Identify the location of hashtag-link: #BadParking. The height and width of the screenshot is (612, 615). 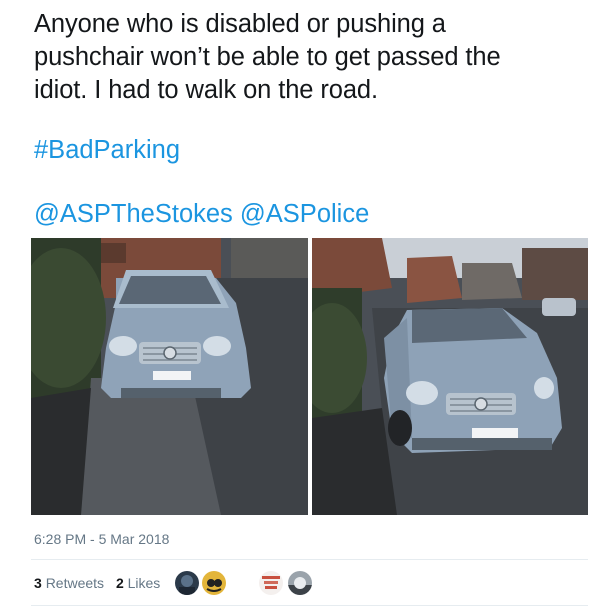
(107, 150).